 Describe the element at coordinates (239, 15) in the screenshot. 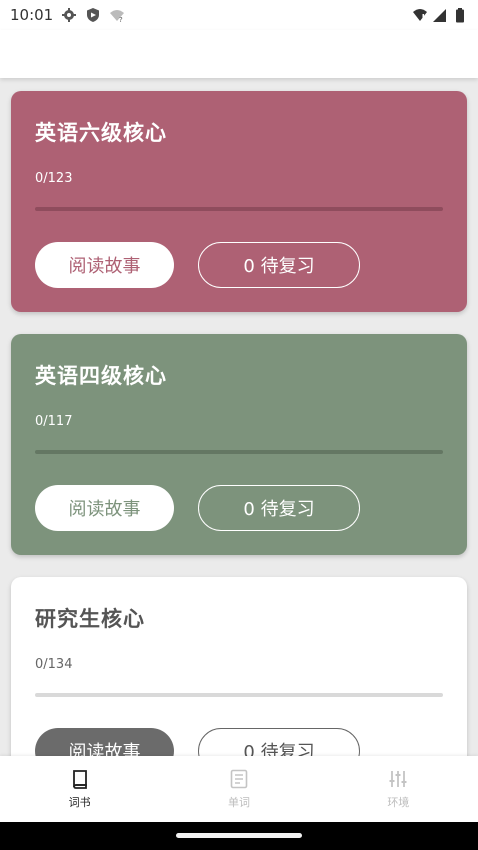

I see `status-bar: 10:01 ?` at that location.